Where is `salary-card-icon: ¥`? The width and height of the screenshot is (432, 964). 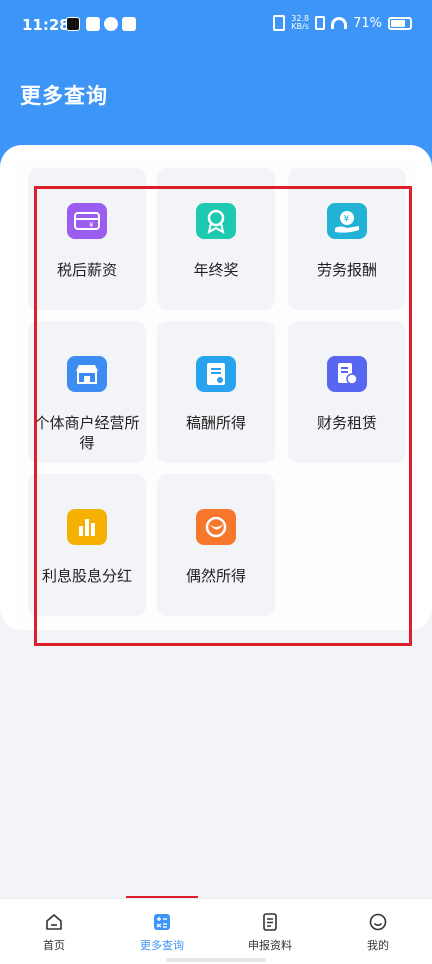 salary-card-icon: ¥ is located at coordinates (87, 221).